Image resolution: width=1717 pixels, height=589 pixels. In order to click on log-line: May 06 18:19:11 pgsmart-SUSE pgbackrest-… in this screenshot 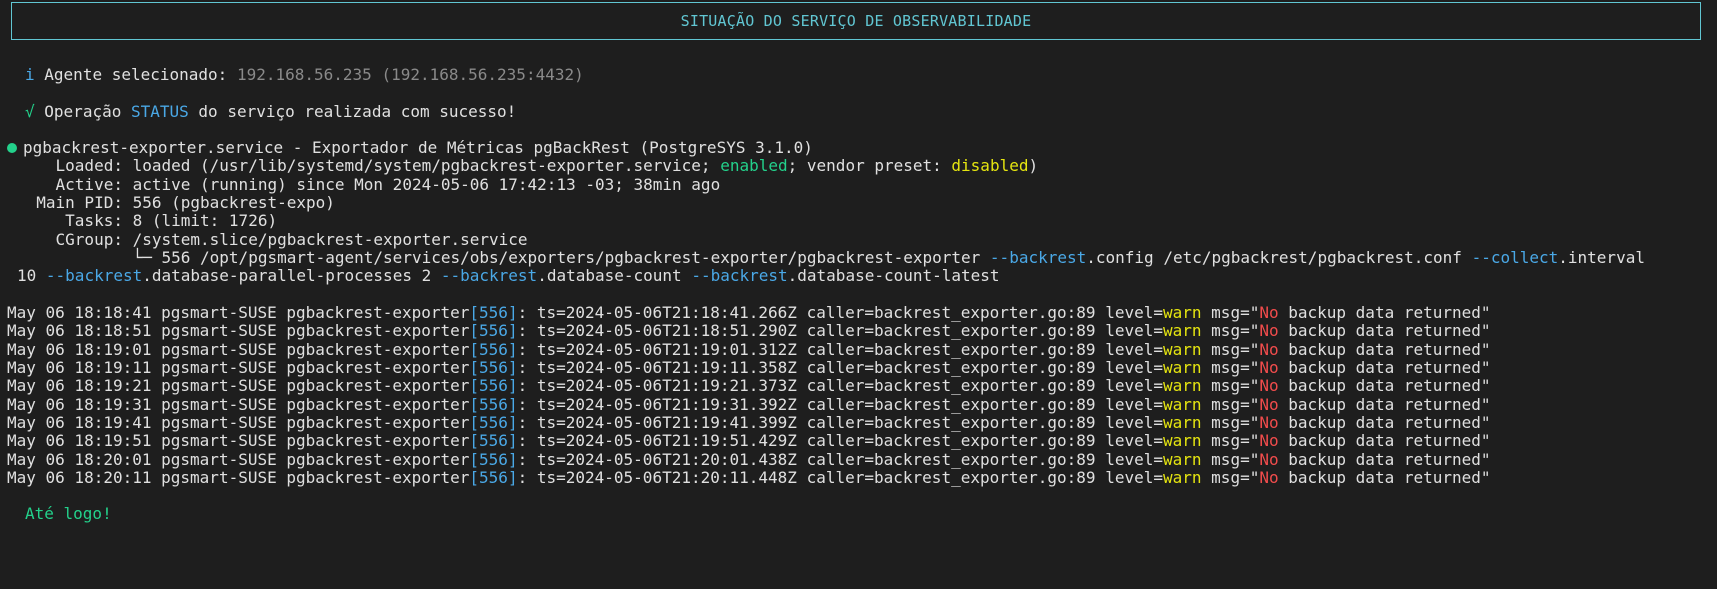, I will do `click(749, 368)`.